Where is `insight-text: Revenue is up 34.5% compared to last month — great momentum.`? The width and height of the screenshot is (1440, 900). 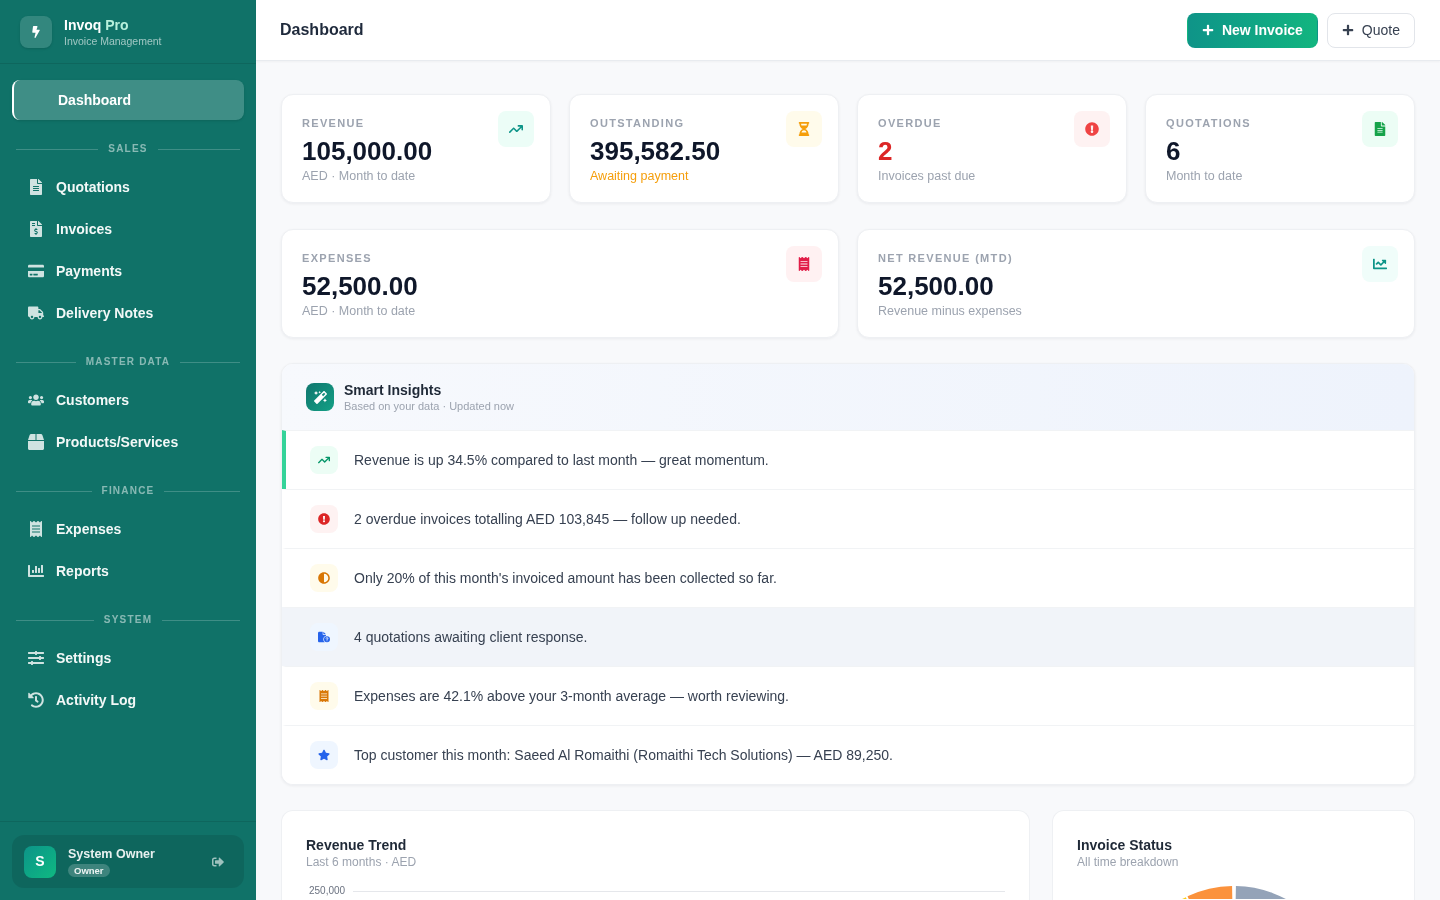 insight-text: Revenue is up 34.5% compared to last month — great momentum. is located at coordinates (561, 460).